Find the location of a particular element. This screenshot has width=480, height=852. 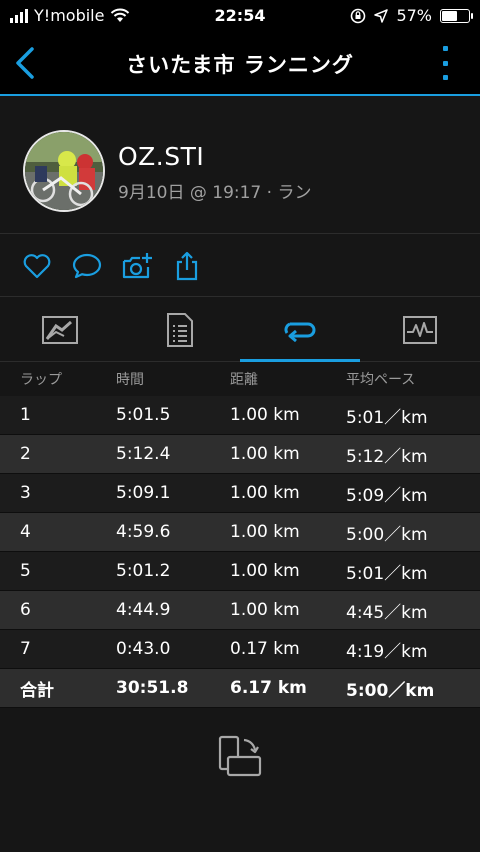

tab-laps is located at coordinates (300, 330).